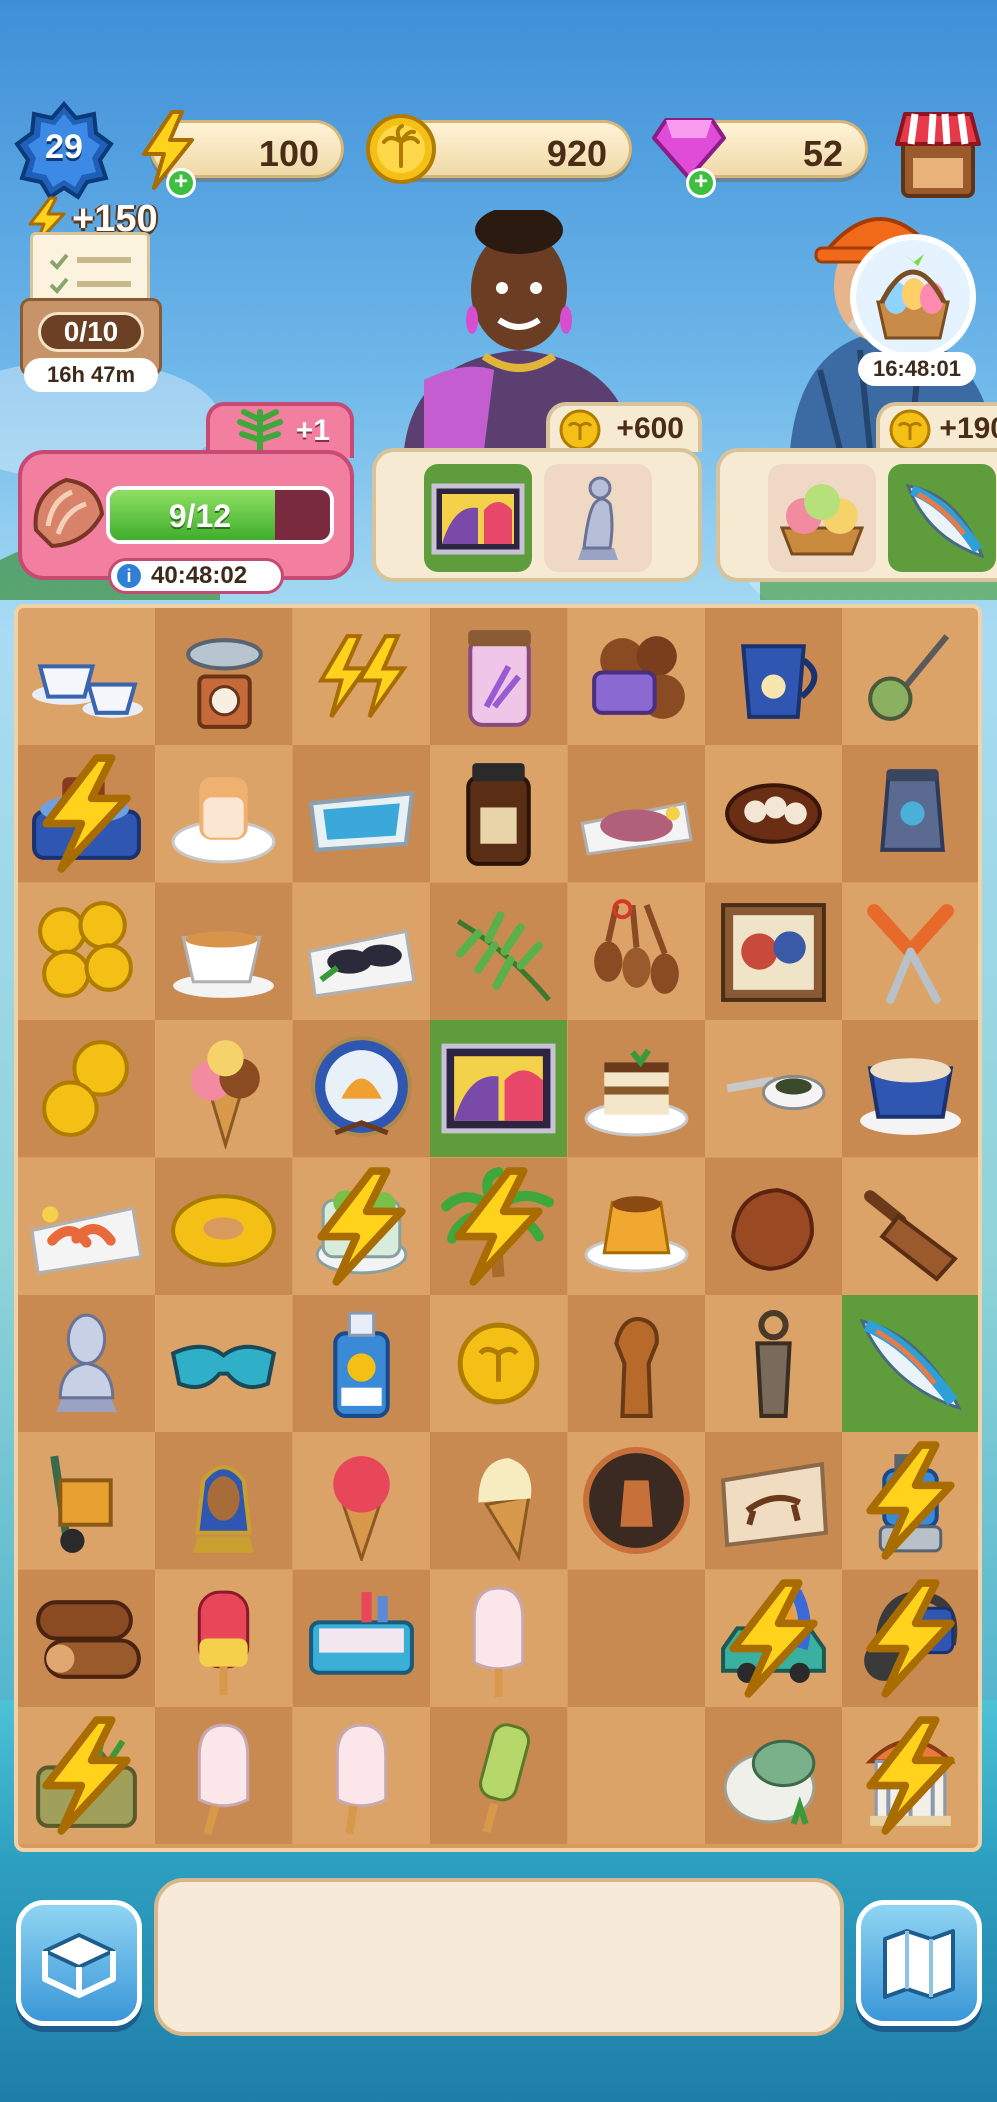 The height and width of the screenshot is (2102, 997). Describe the element at coordinates (773, 1776) in the screenshot. I see `board-cell-turtle-egg` at that location.